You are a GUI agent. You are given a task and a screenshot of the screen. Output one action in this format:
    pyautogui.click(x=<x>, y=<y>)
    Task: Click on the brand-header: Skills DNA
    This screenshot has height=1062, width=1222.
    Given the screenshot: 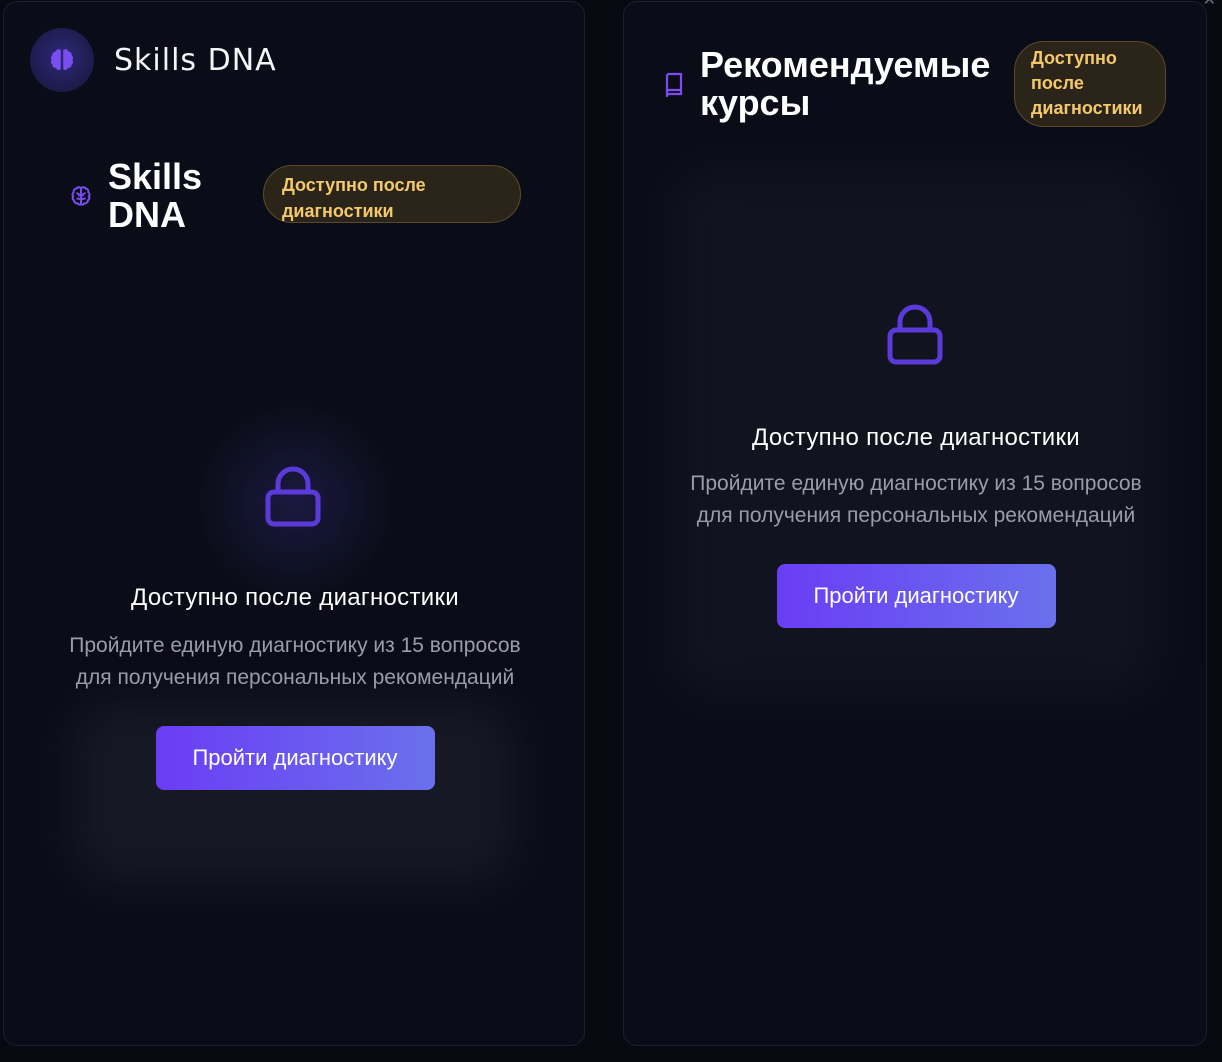 What is the action you would take?
    pyautogui.click(x=153, y=60)
    